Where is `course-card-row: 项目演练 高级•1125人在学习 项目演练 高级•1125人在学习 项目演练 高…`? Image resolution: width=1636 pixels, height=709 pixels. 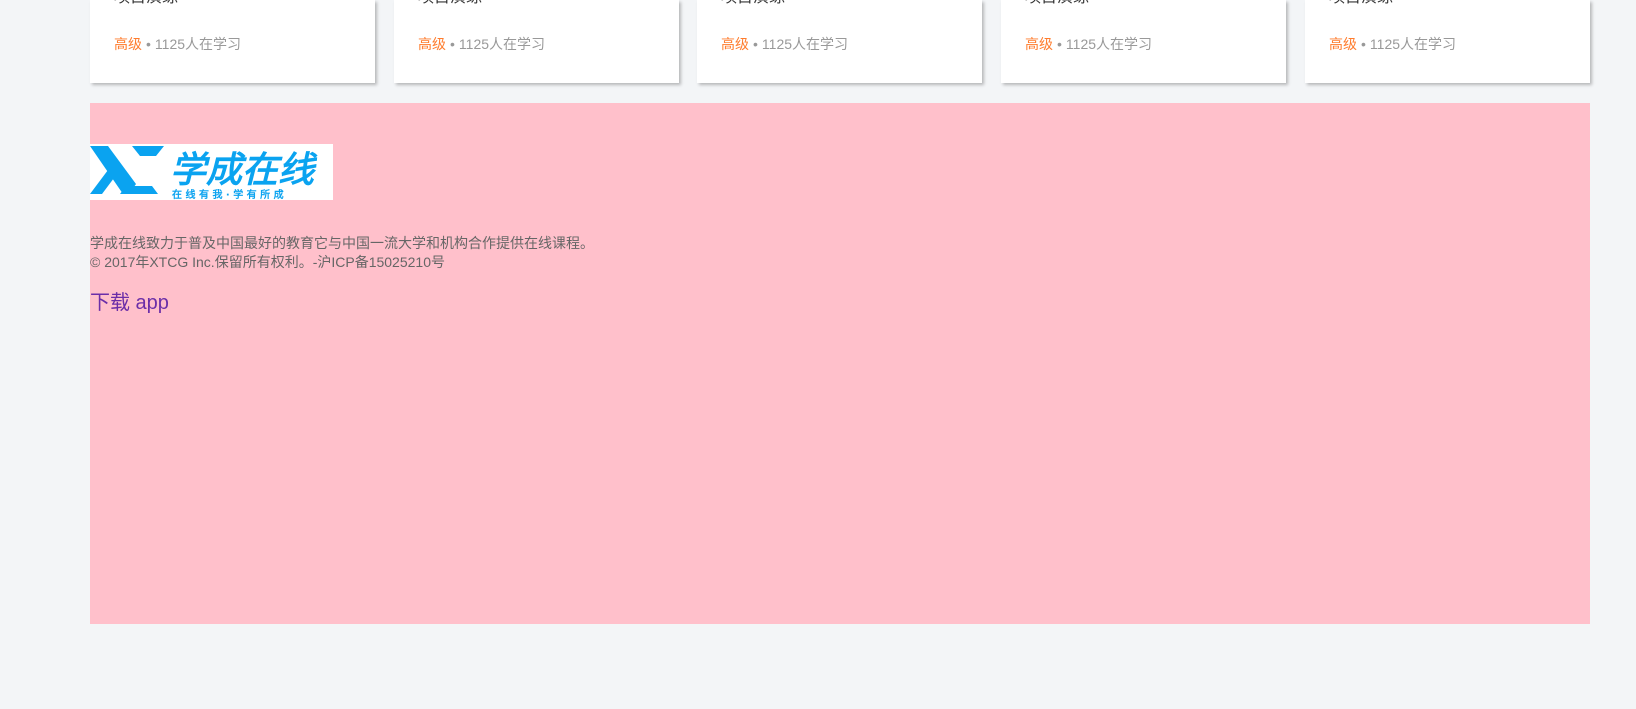 course-card-row: 项目演练 高级•1125人在学习 项目演练 高级•1125人在学习 项目演练 高… is located at coordinates (840, 41).